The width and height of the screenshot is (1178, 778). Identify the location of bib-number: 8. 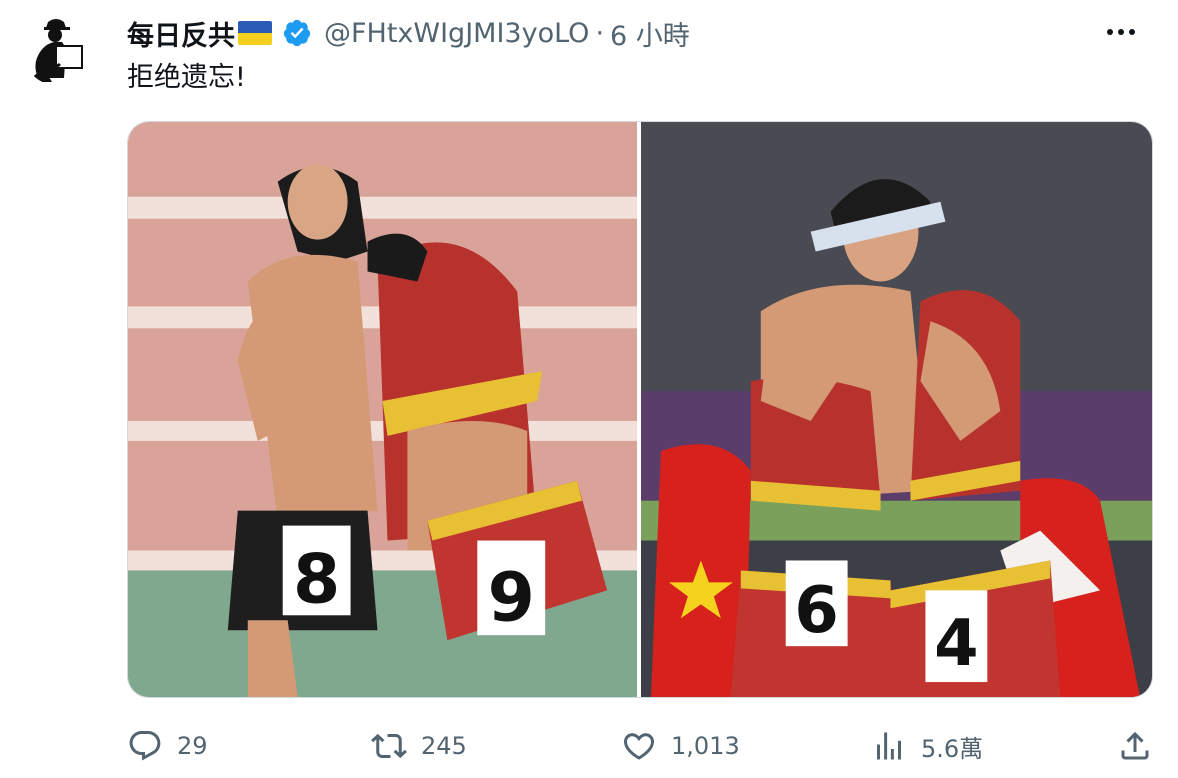
(316, 578).